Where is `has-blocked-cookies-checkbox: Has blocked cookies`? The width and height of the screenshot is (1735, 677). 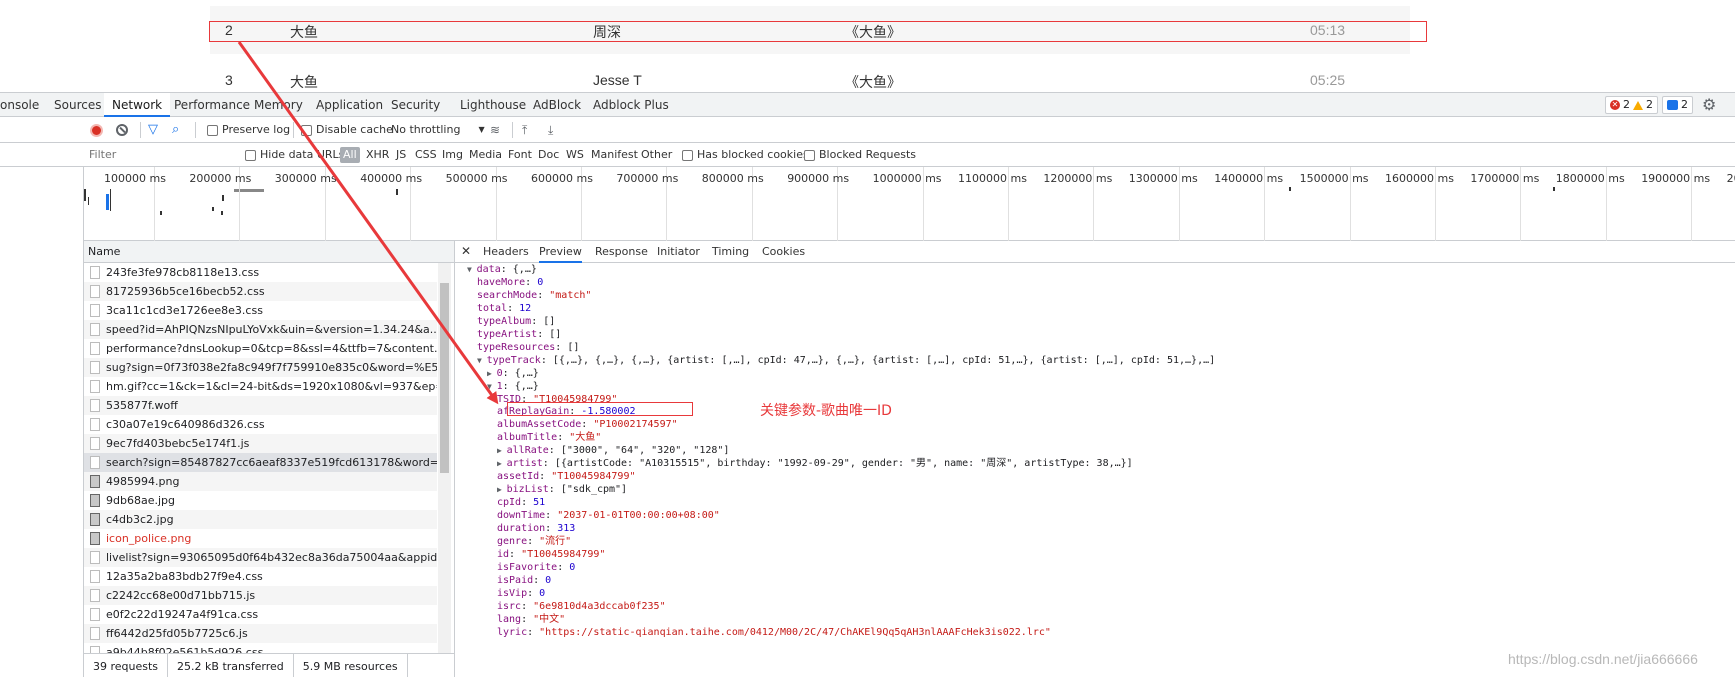
has-blocked-cookies-checkbox: Has blocked cookies is located at coordinates (745, 155).